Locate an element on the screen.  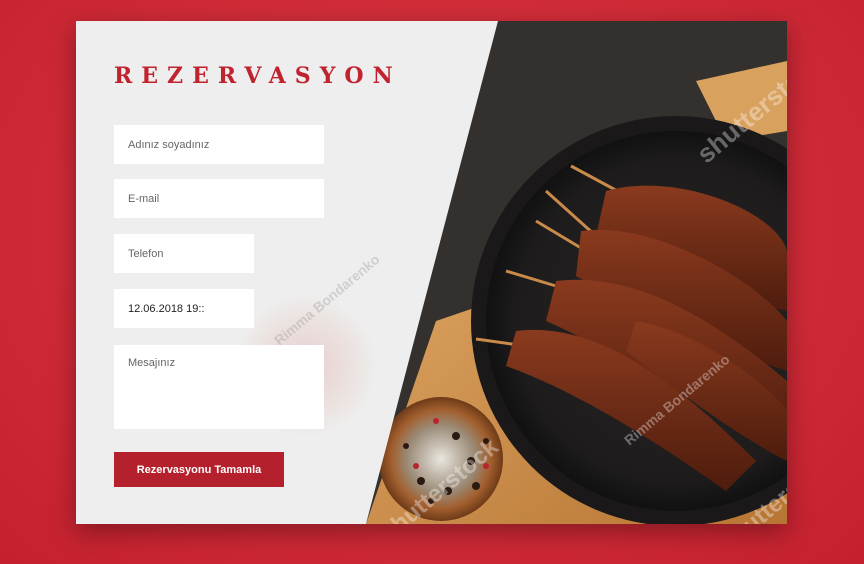
message-textarea is located at coordinates (219, 387).